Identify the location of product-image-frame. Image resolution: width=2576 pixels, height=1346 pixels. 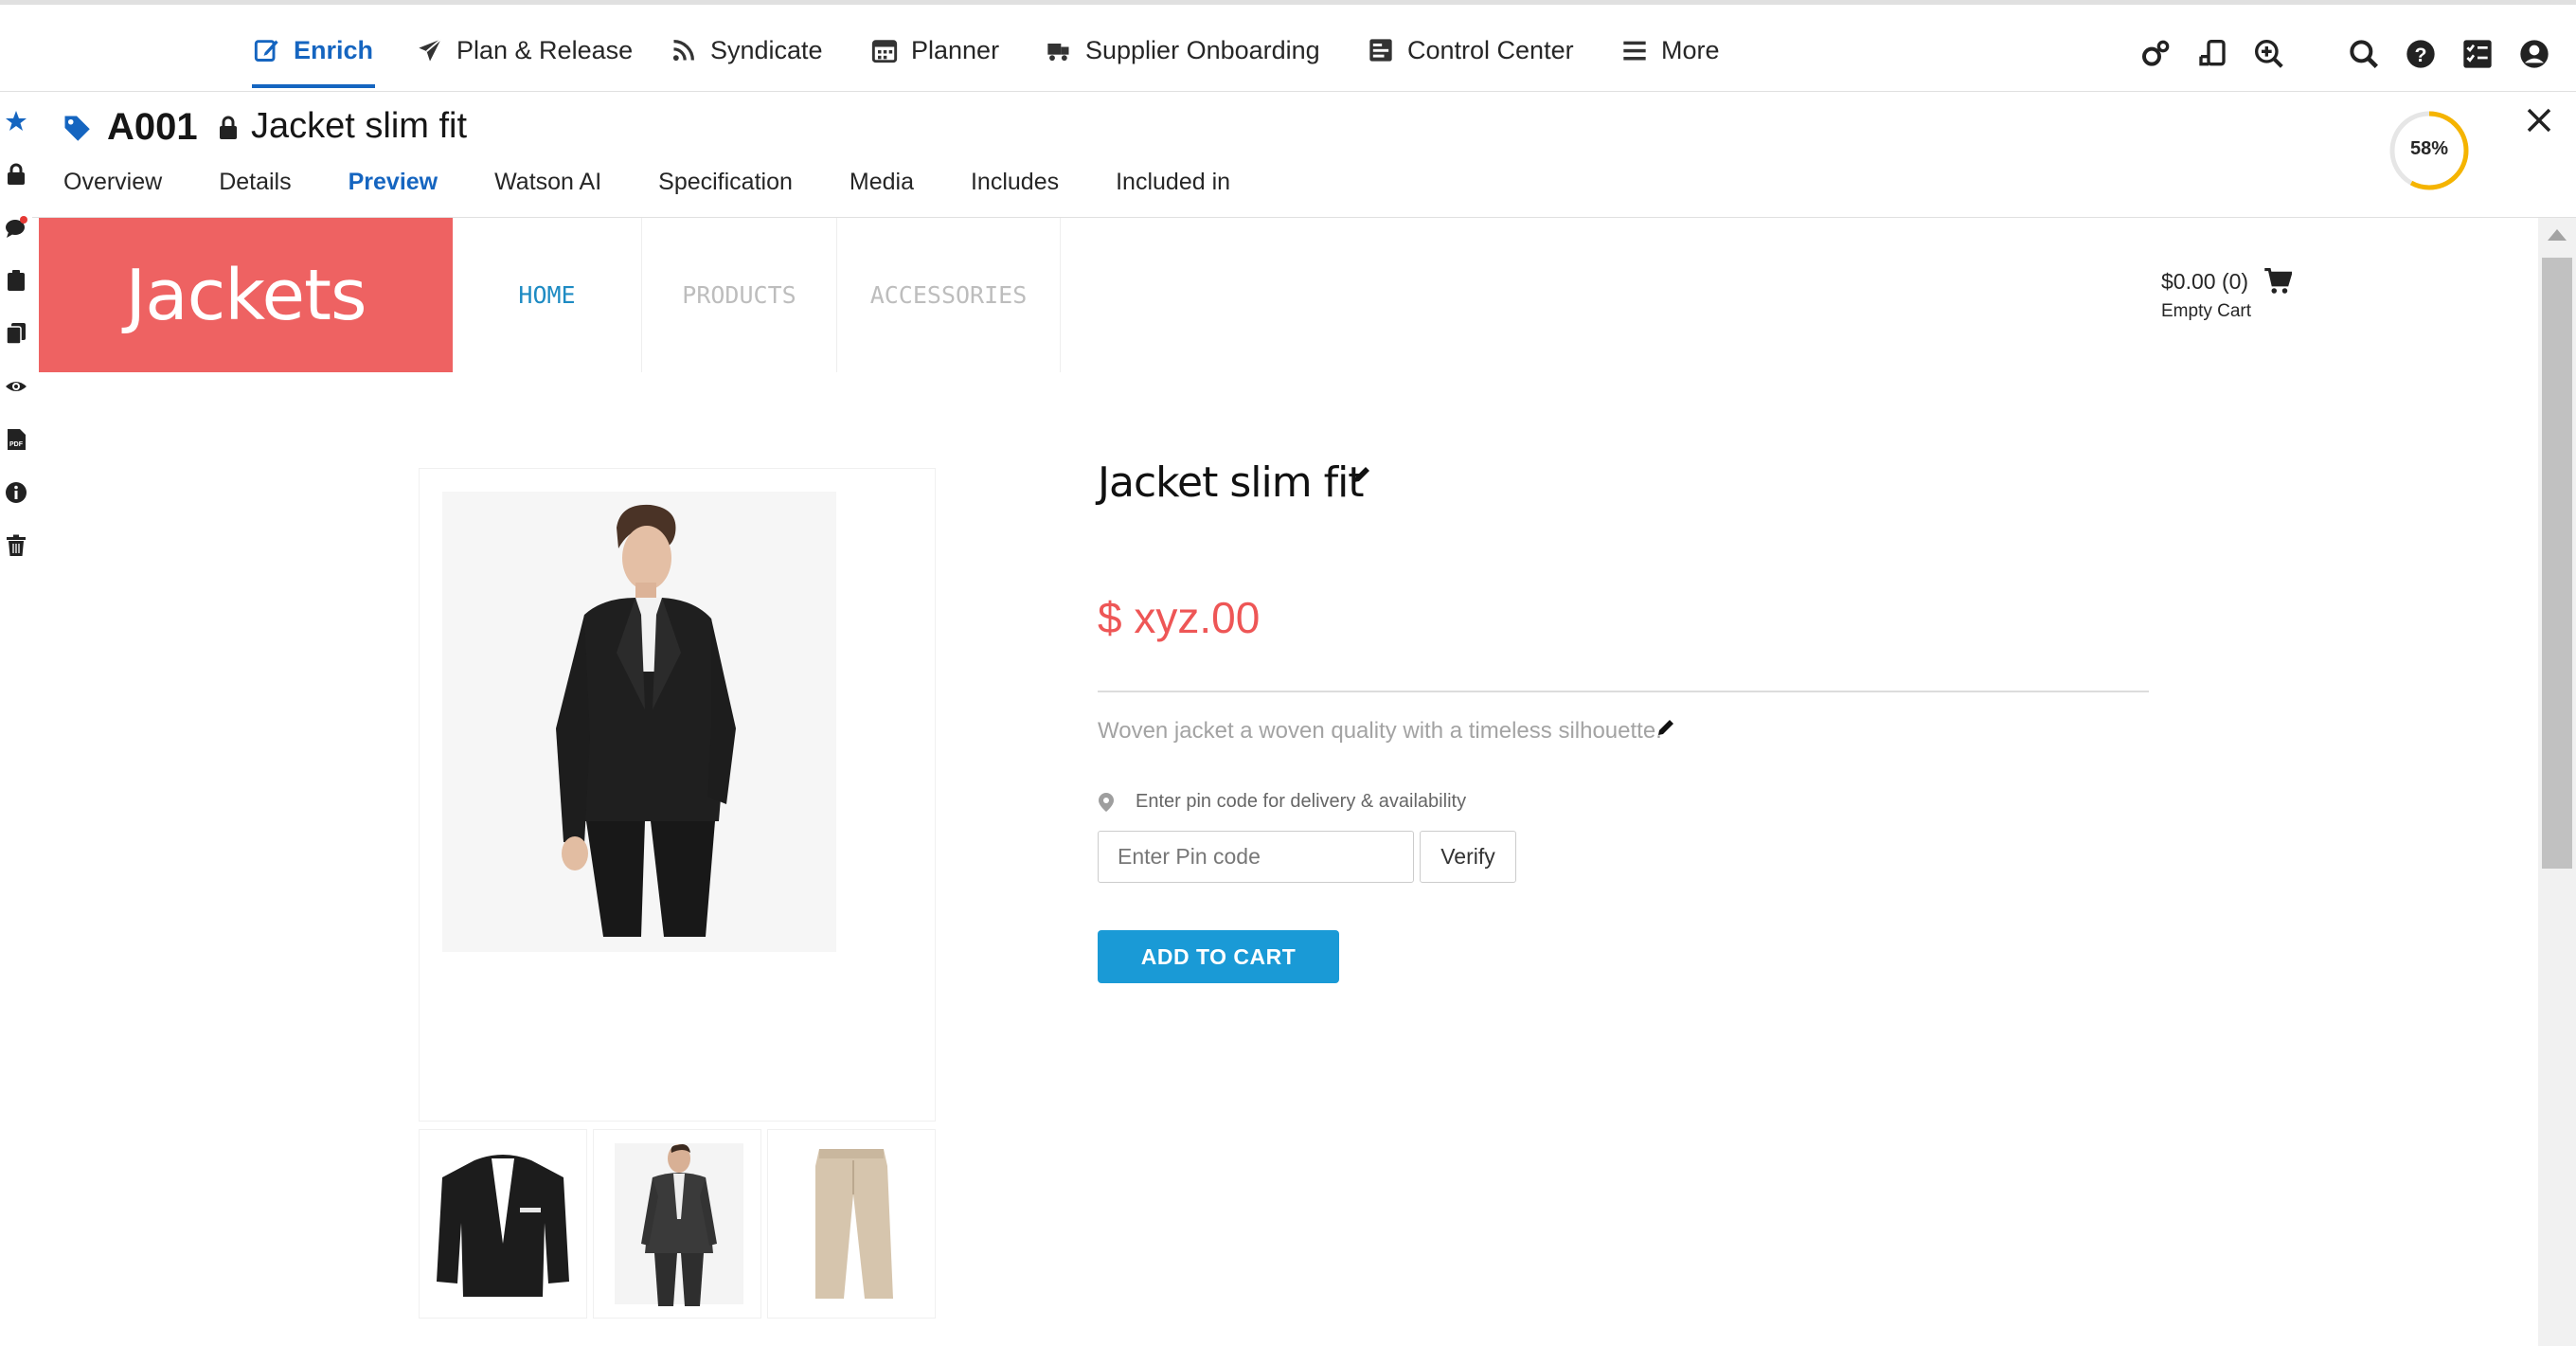
(677, 795).